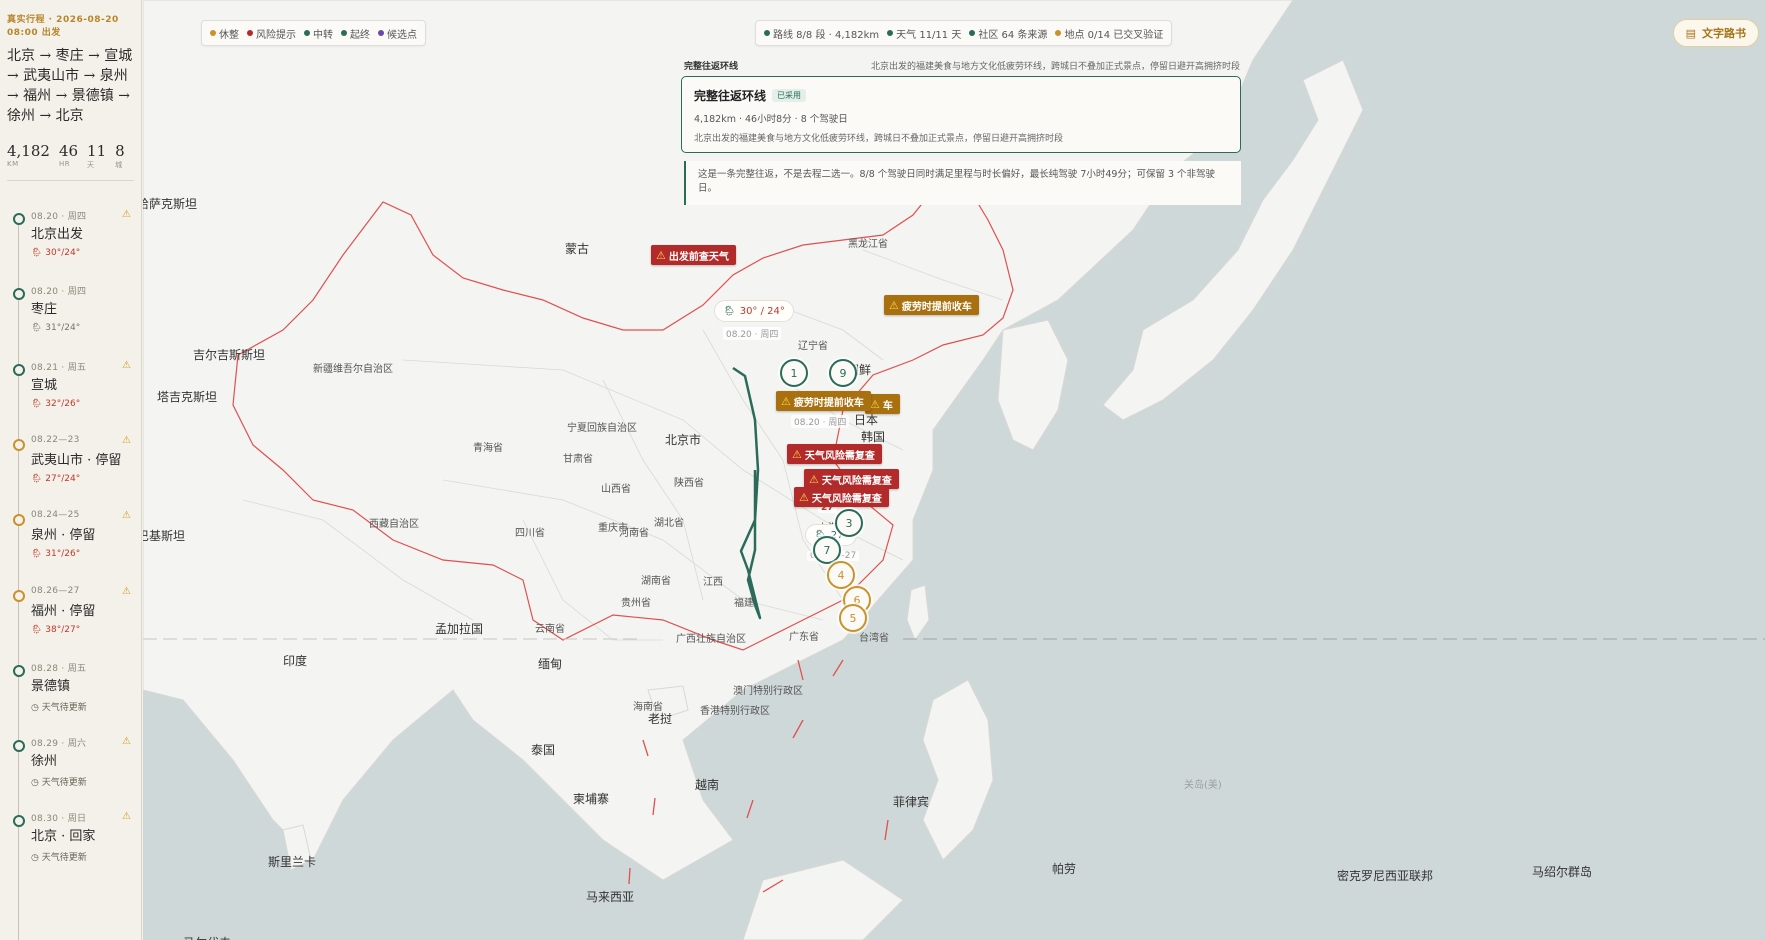  Describe the element at coordinates (59, 744) in the screenshot. I see `day-date: 08.29 · 周六` at that location.